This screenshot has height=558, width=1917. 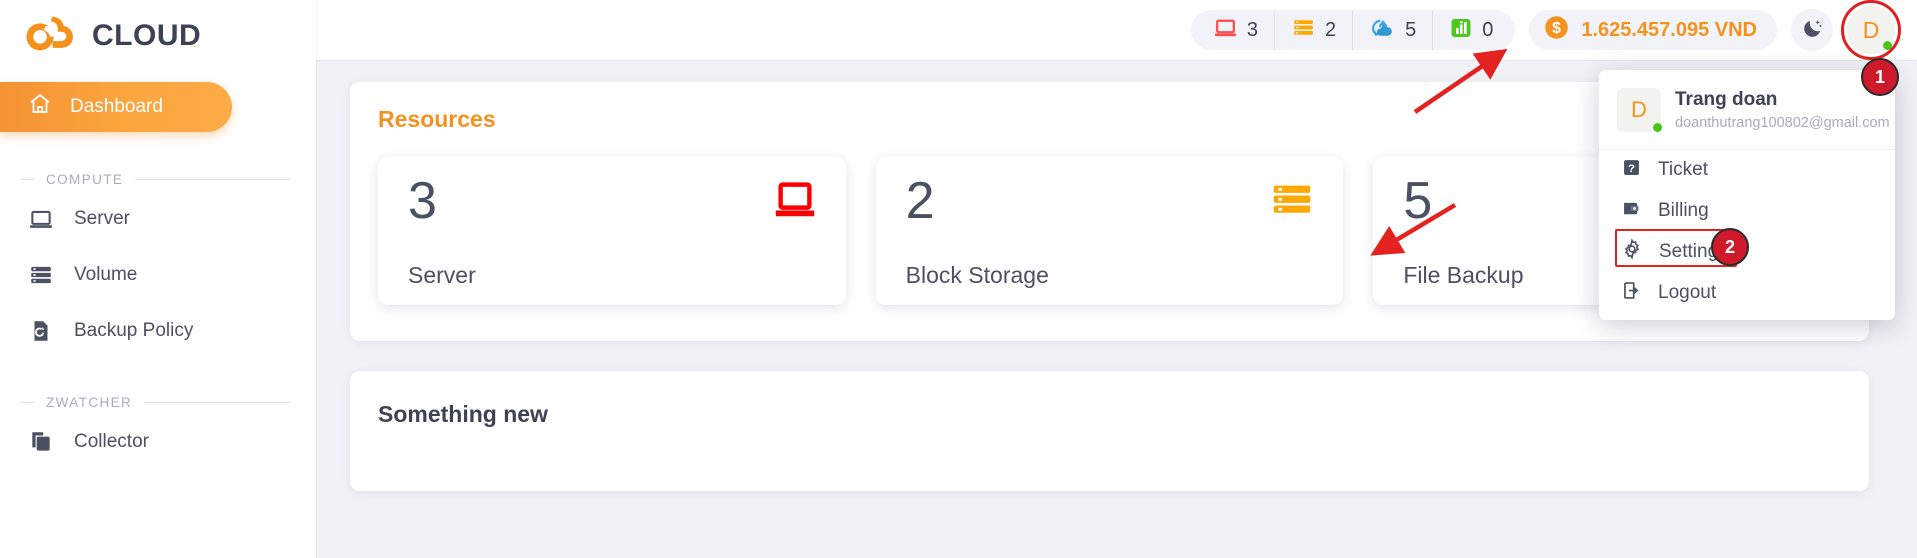 I want to click on dollar-coin-icon: $, so click(x=1556, y=30).